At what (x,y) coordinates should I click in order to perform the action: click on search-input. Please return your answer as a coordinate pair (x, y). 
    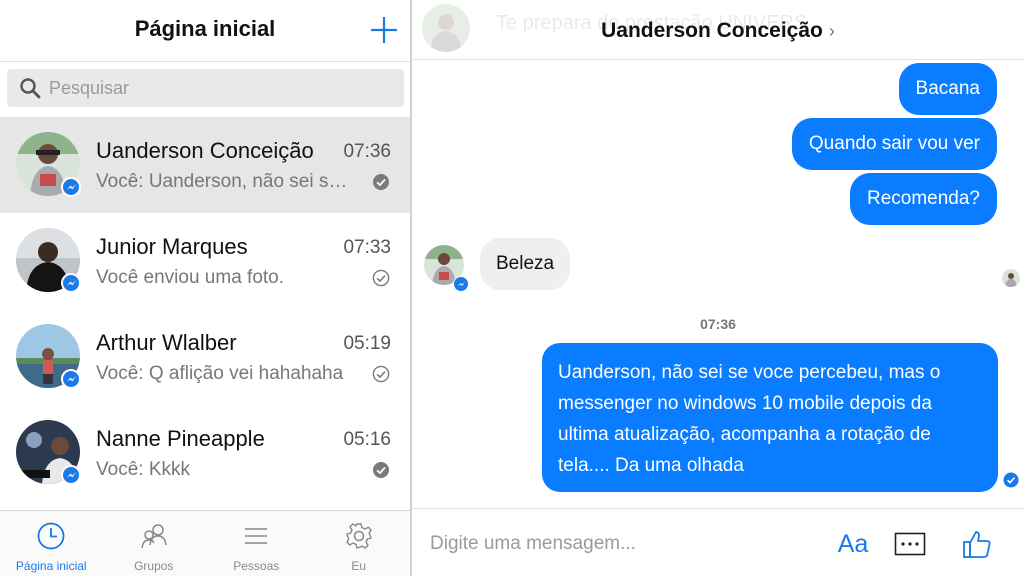
    Looking at the image, I should click on (219, 88).